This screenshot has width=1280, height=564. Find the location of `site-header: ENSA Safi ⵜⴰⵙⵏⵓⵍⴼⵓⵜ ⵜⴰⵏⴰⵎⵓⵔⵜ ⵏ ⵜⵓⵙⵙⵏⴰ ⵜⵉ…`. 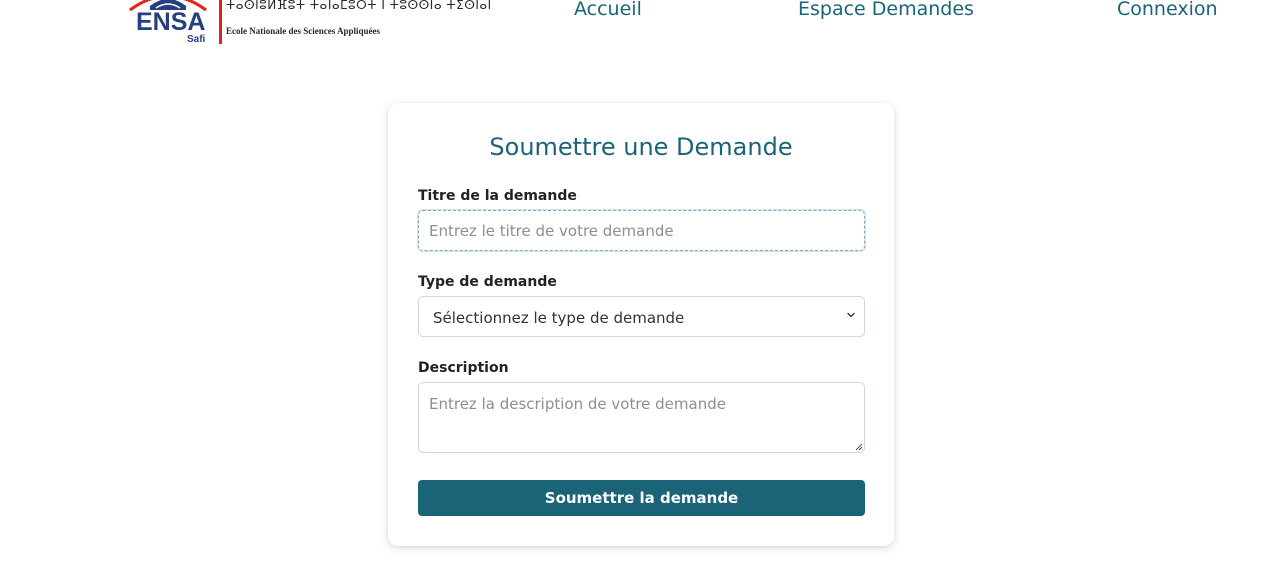

site-header: ENSA Safi ⵜⴰⵙⵏⵓⵍⴼⵓⵜ ⵜⴰⵏⴰⵎⵓⵔⵜ ⵏ ⵜⵓⵙⵙⵏⴰ ⵜⵉ… is located at coordinates (640, 25).